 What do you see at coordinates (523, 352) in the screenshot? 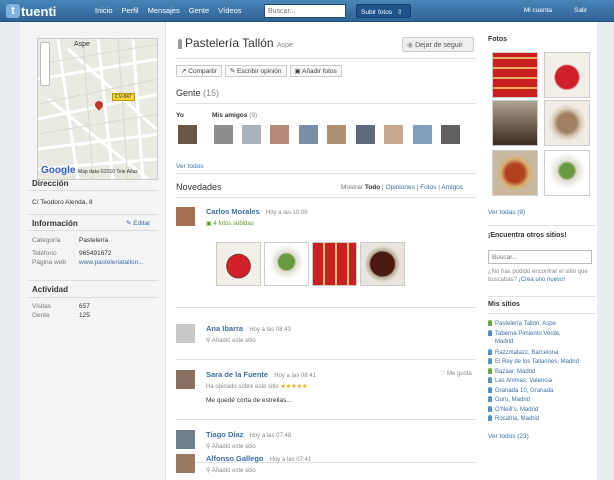
I see `my-place-link: Razzmatazz, Barcelona` at bounding box center [523, 352].